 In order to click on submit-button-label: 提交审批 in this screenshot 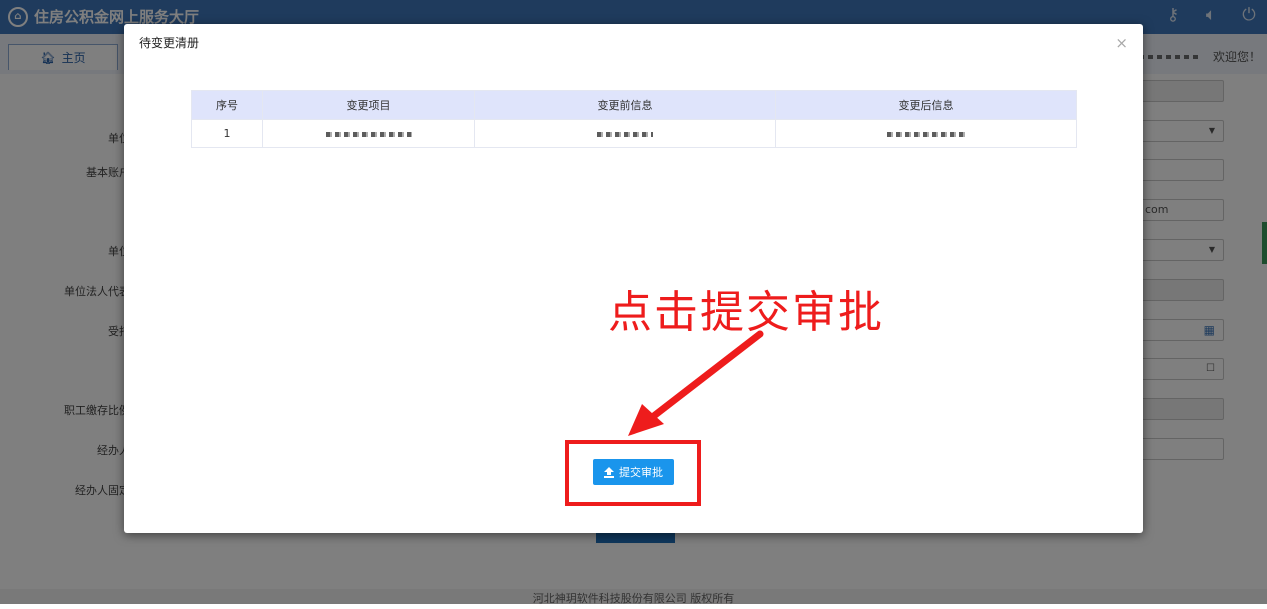, I will do `click(641, 472)`.